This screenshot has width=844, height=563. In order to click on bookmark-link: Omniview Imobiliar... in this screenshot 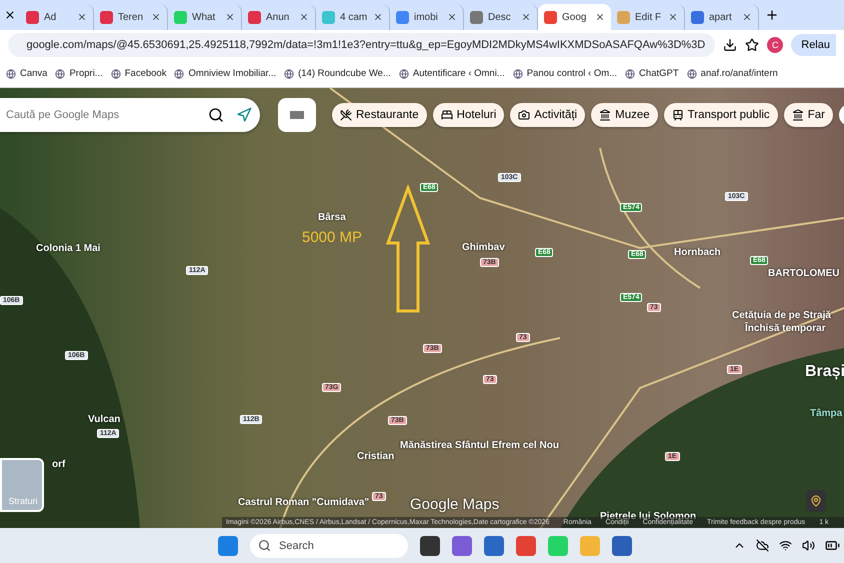, I will do `click(225, 73)`.